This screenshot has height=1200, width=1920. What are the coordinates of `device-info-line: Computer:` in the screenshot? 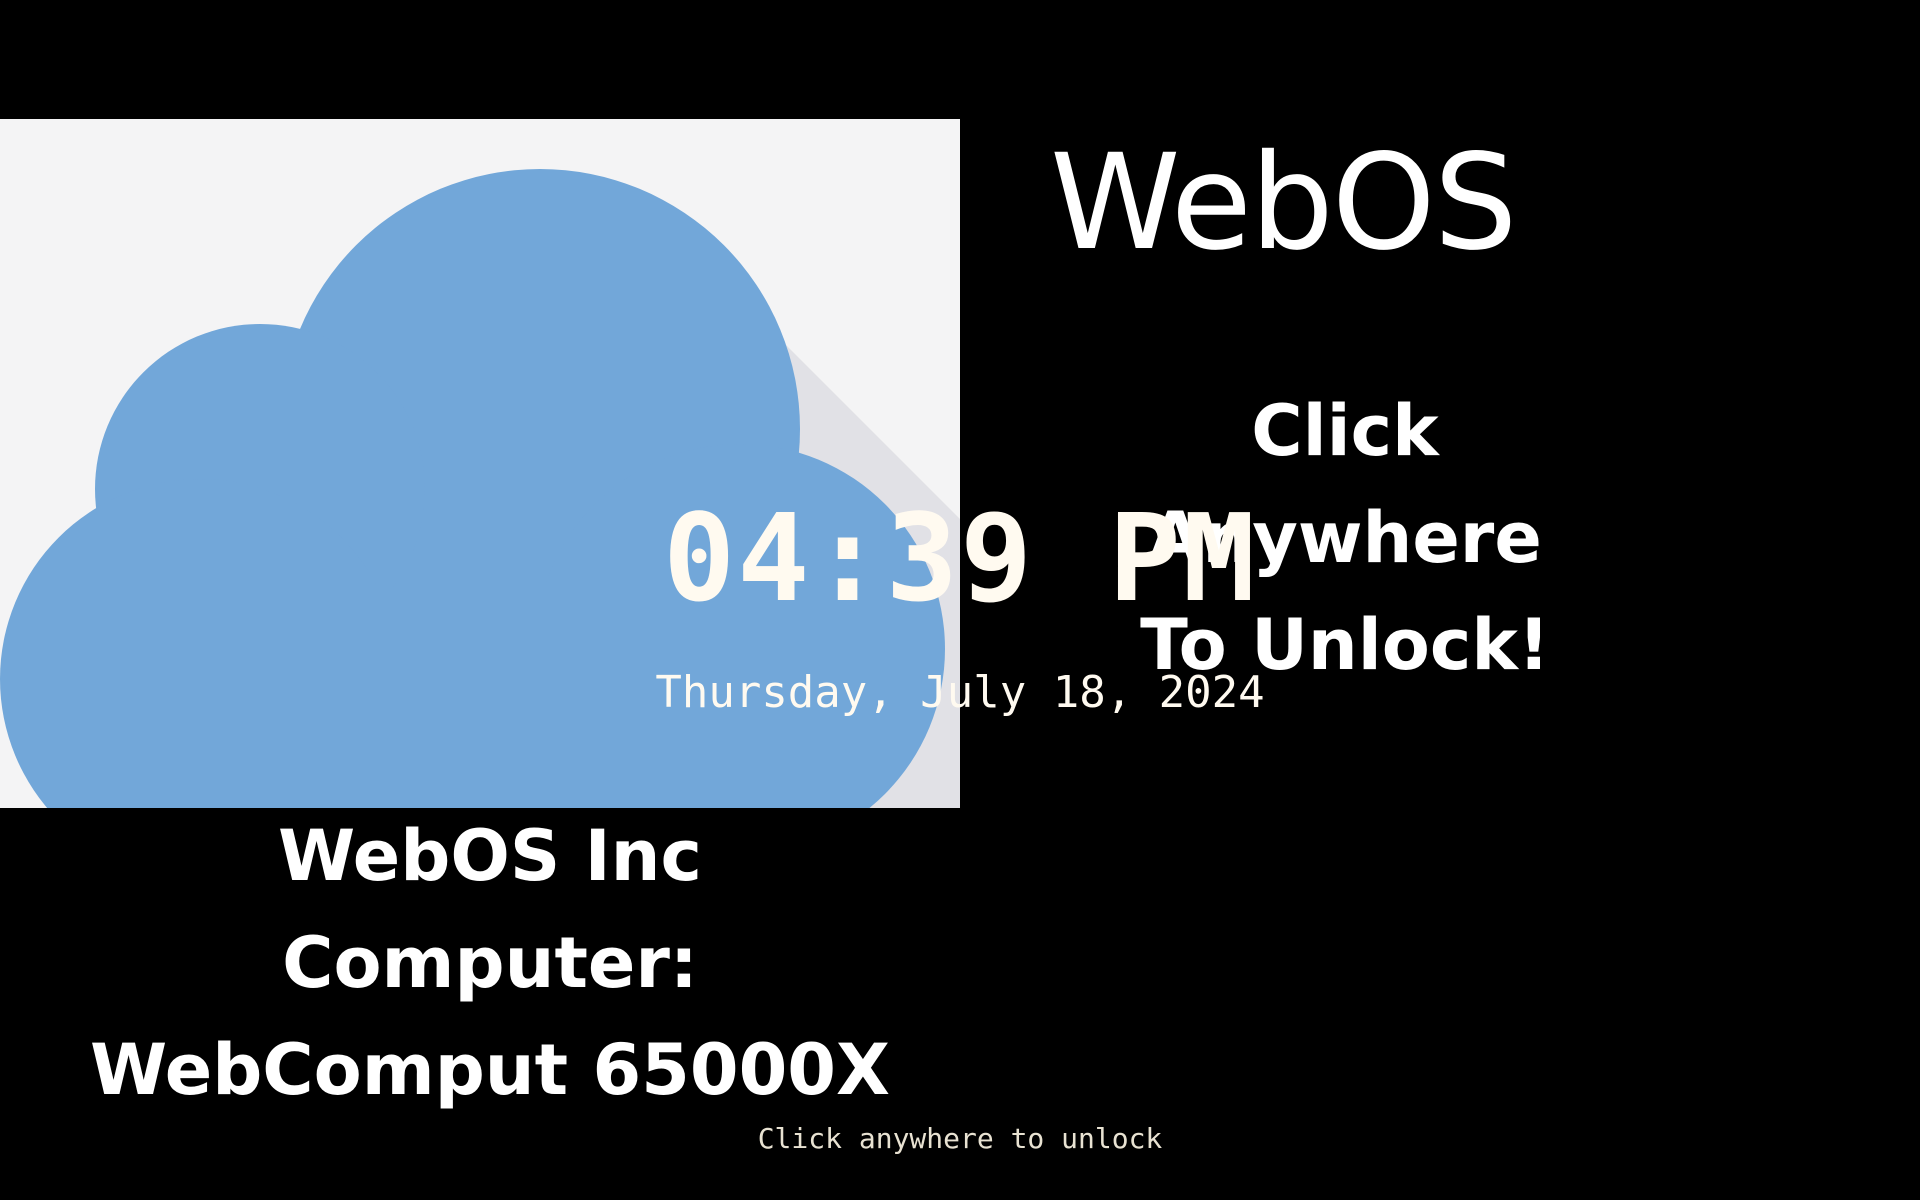 It's located at (490, 963).